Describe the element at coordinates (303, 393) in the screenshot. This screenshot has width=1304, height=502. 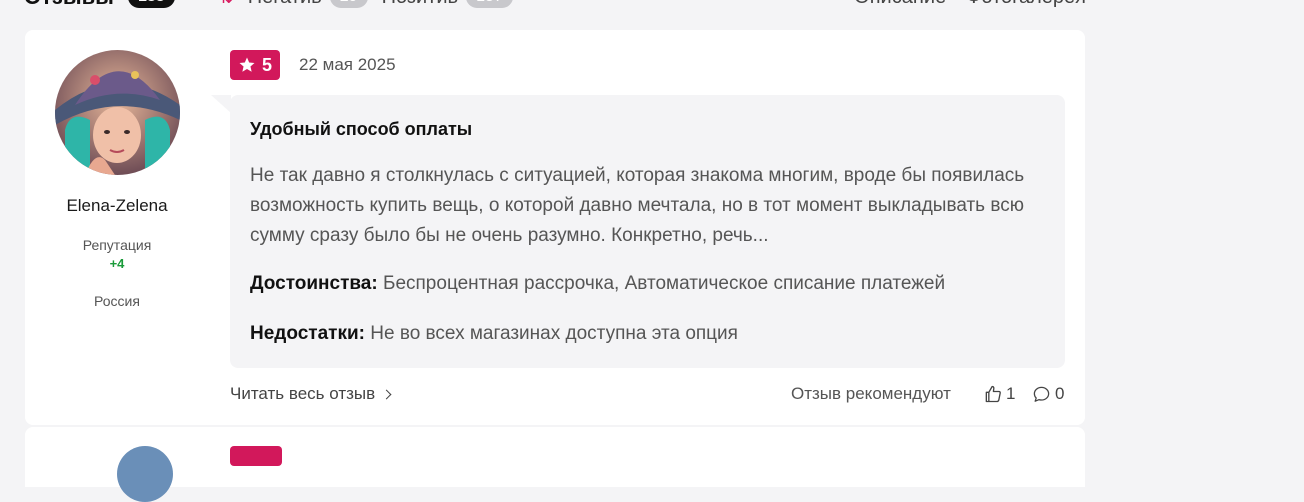
I see `read-more-label: Читать весь отзыв` at that location.